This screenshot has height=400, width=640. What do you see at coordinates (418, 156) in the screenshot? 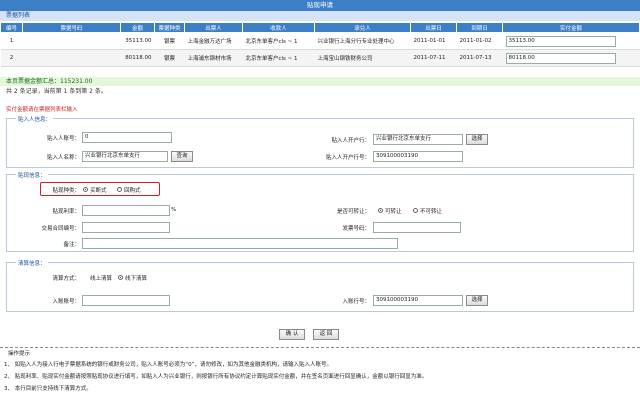
I see `applicant-bank-no-input: 309100003190` at bounding box center [418, 156].